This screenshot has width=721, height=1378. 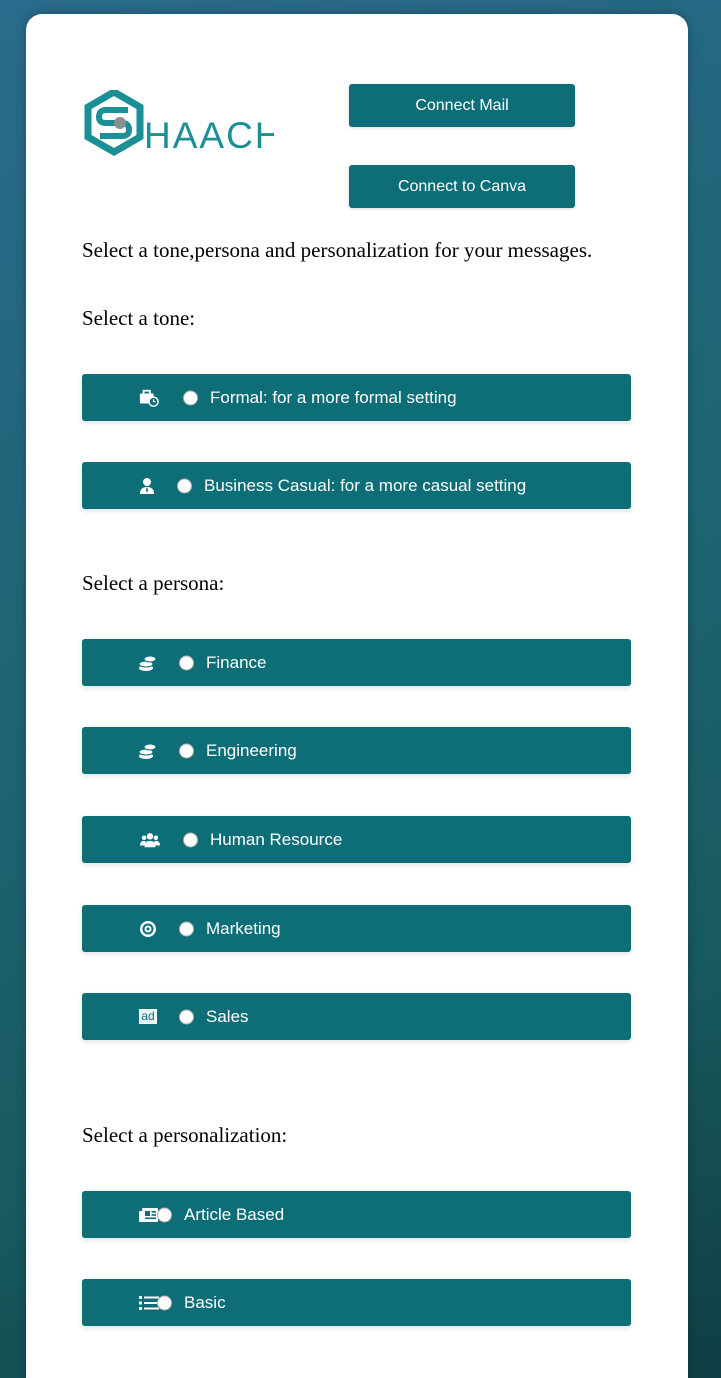 I want to click on target-icon, so click(x=148, y=929).